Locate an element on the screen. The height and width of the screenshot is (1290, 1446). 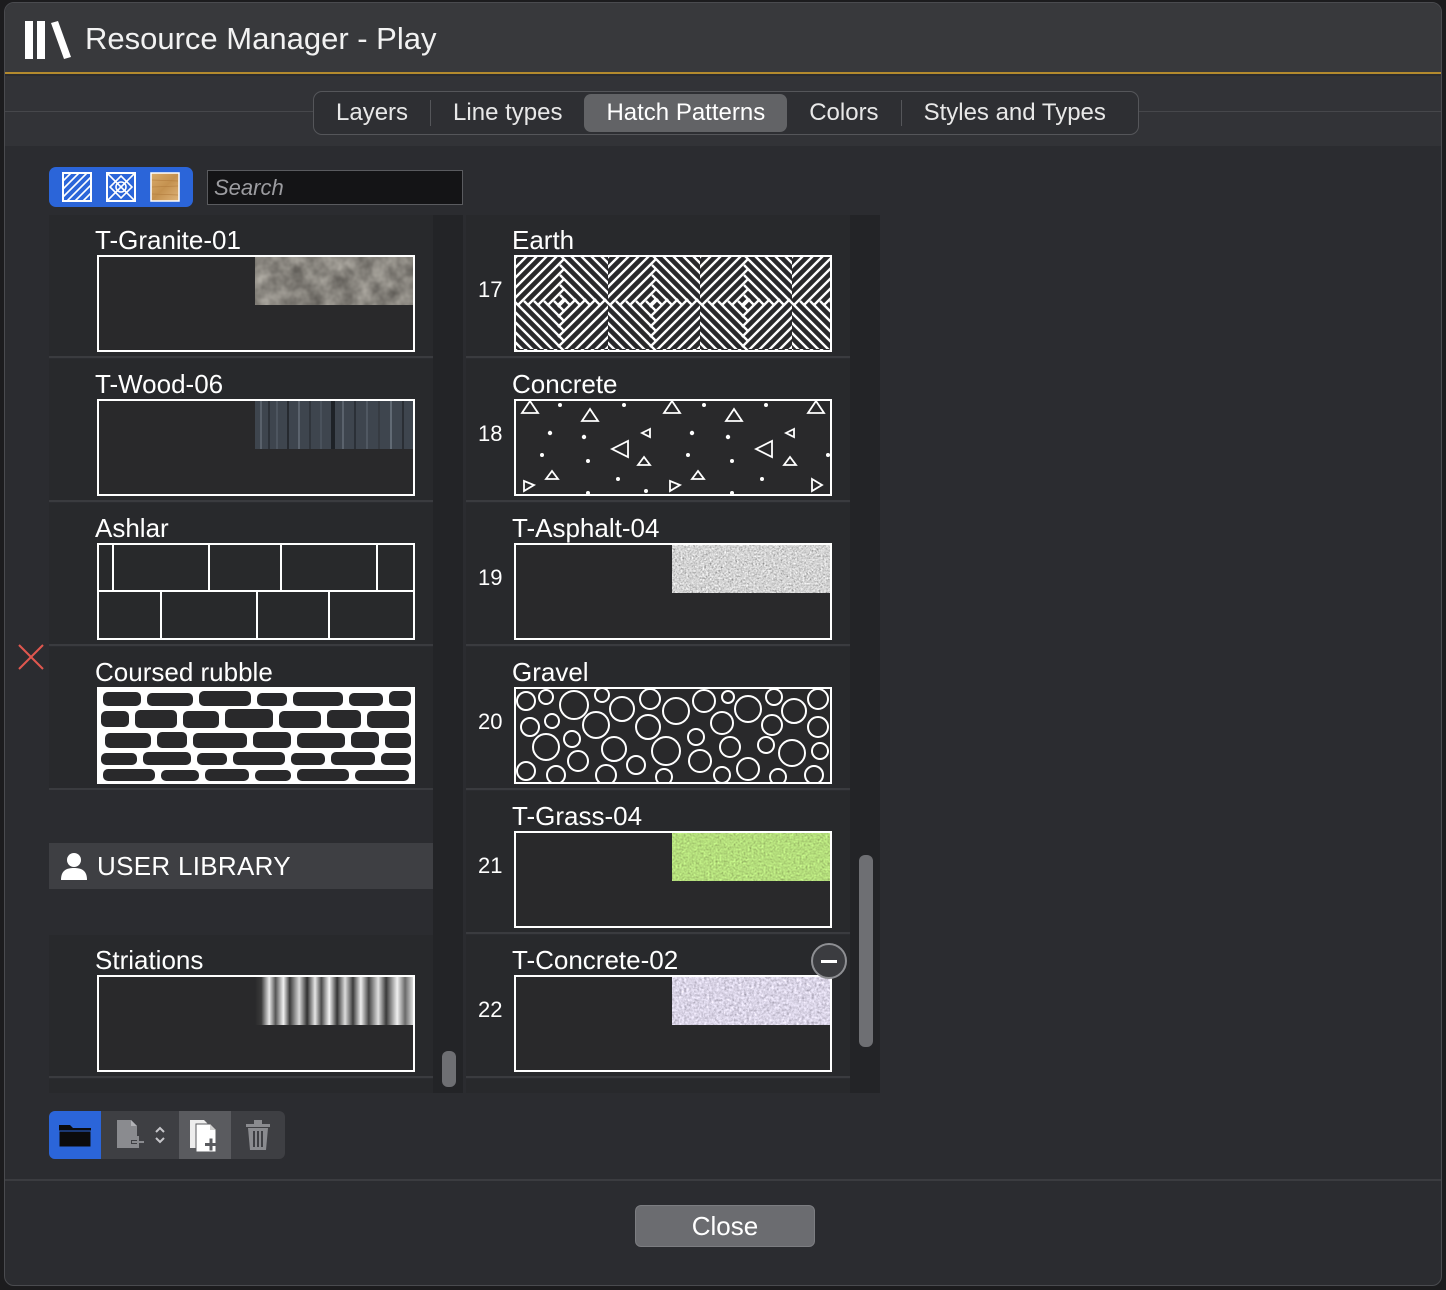
list-item: T-Wood-06 is located at coordinates (241, 430).